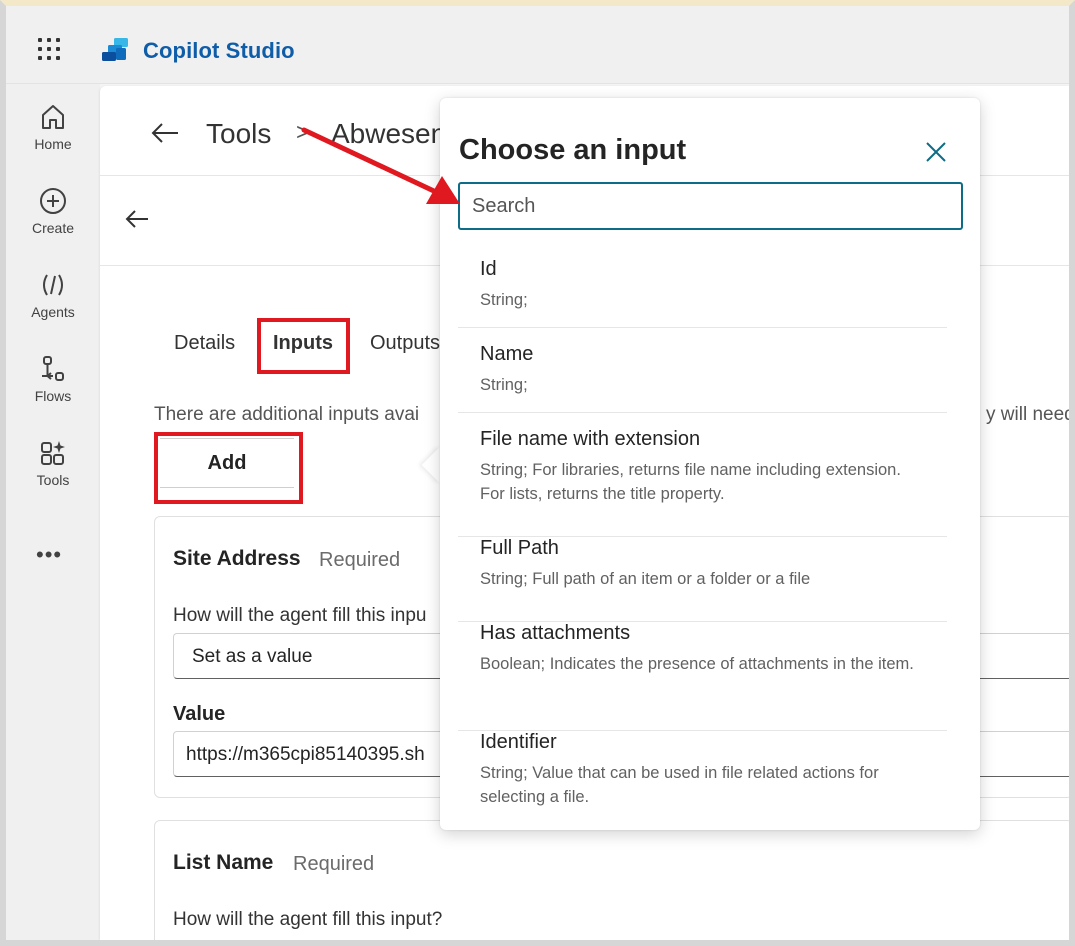 This screenshot has width=1075, height=946. What do you see at coordinates (518, 742) in the screenshot?
I see `option-name: Identifier` at bounding box center [518, 742].